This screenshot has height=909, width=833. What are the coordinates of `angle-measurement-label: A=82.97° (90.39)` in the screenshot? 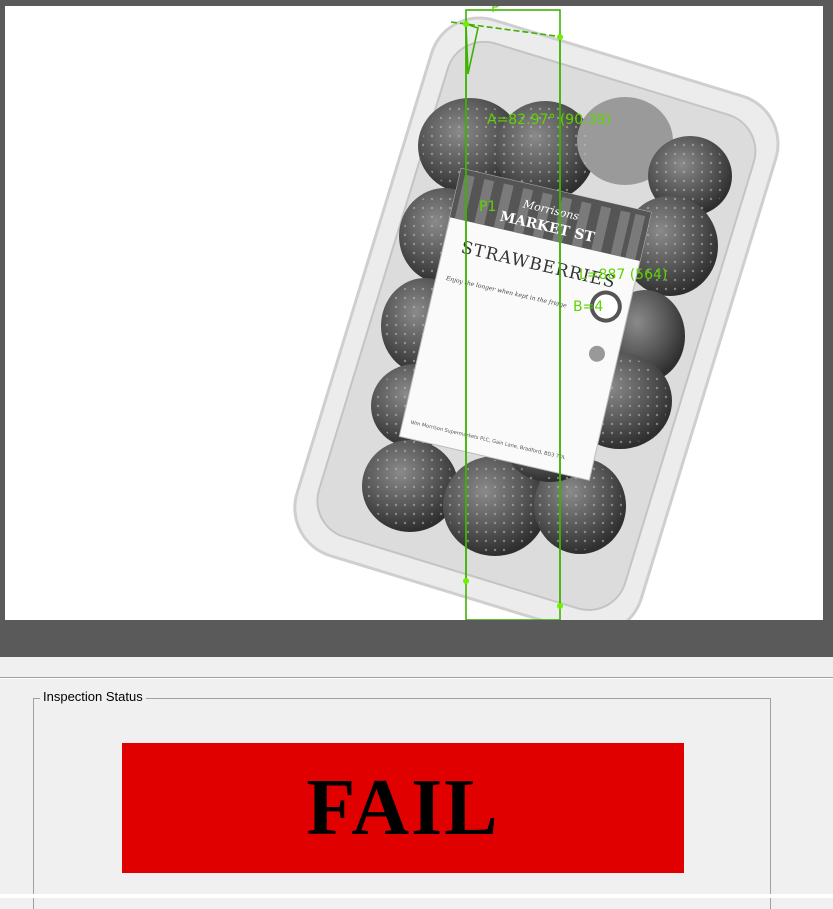 It's located at (549, 120).